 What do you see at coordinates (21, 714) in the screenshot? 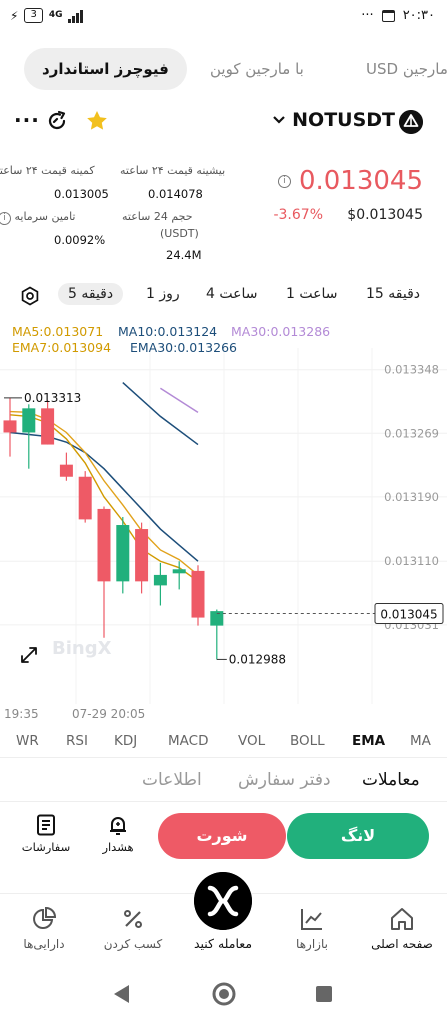
I see `x-tick-label: 19:35` at bounding box center [21, 714].